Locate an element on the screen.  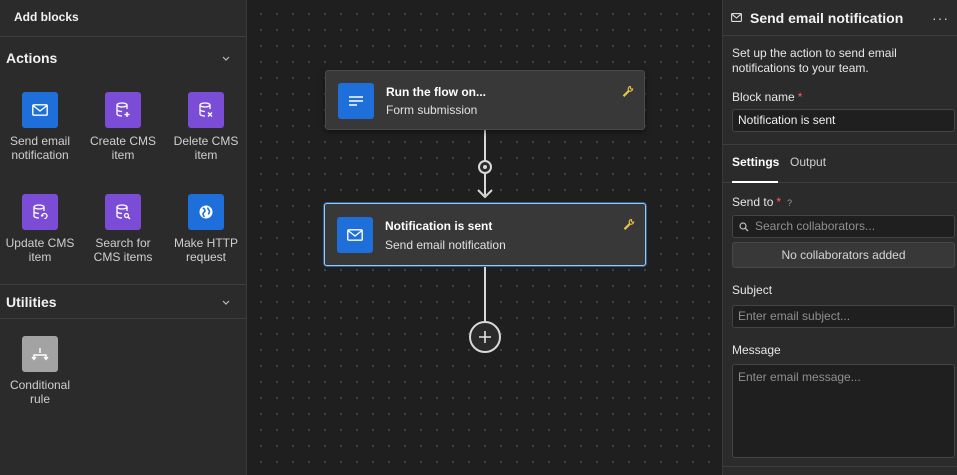
utilities-section-header: Utilities is located at coordinates (123, 302).